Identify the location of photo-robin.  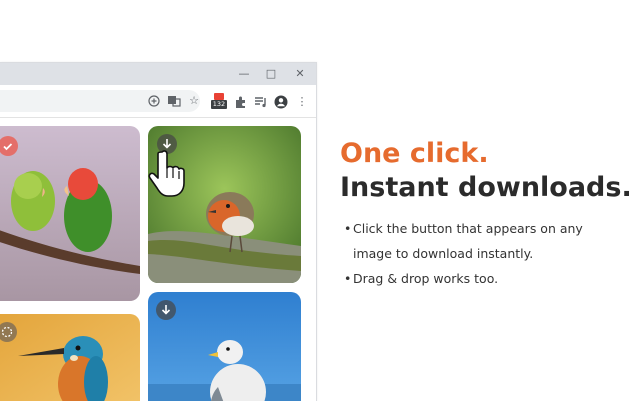
(224, 204).